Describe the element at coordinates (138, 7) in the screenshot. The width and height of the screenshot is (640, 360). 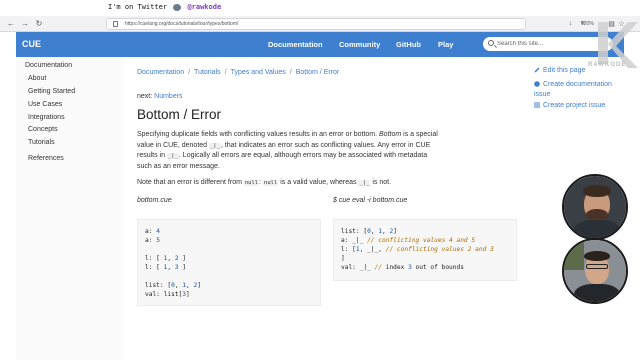
I see `banner-prefix: I'm on Twitter` at that location.